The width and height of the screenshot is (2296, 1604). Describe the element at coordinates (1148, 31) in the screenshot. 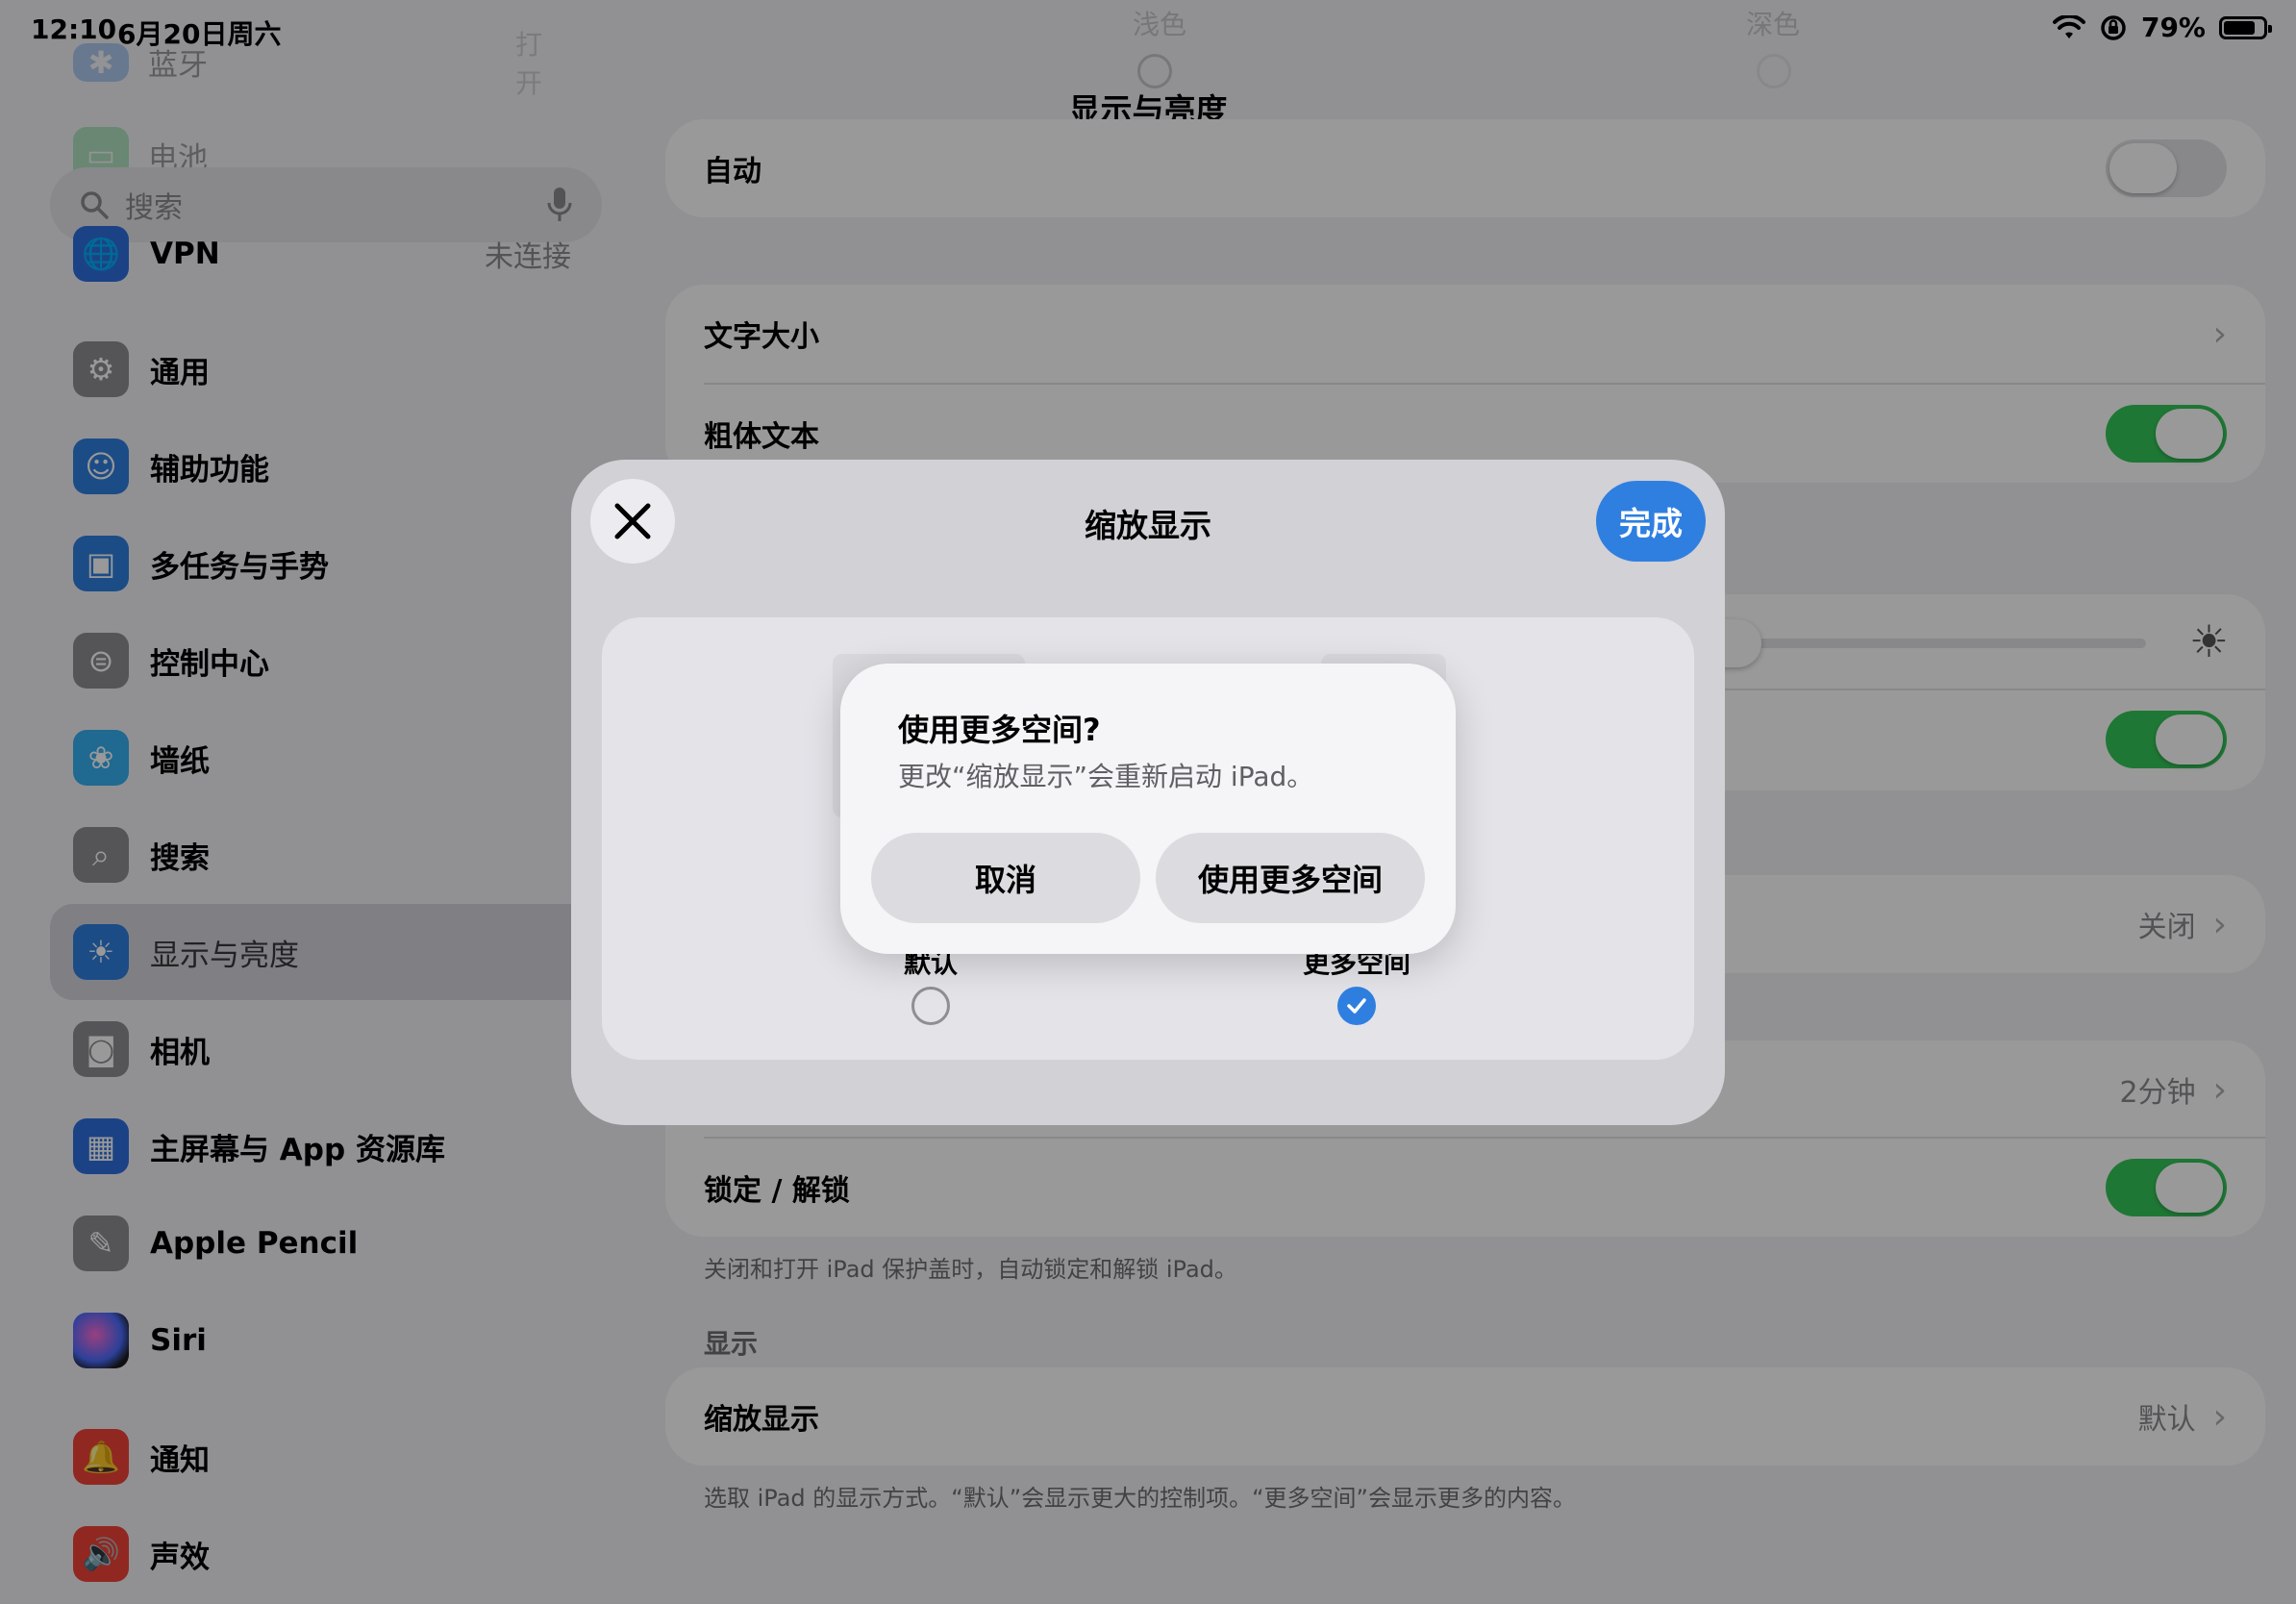

I see `status-bar: 12:10 6月20日周六 79%` at that location.